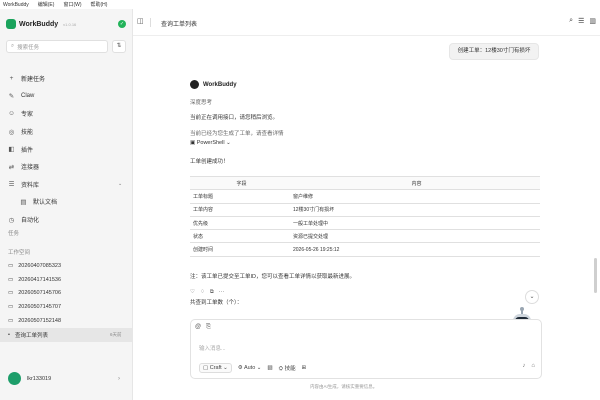  What do you see at coordinates (237, 134) in the screenshot?
I see `assistant-text: 当前已经为您生成了工单，请查看详情` at bounding box center [237, 134].